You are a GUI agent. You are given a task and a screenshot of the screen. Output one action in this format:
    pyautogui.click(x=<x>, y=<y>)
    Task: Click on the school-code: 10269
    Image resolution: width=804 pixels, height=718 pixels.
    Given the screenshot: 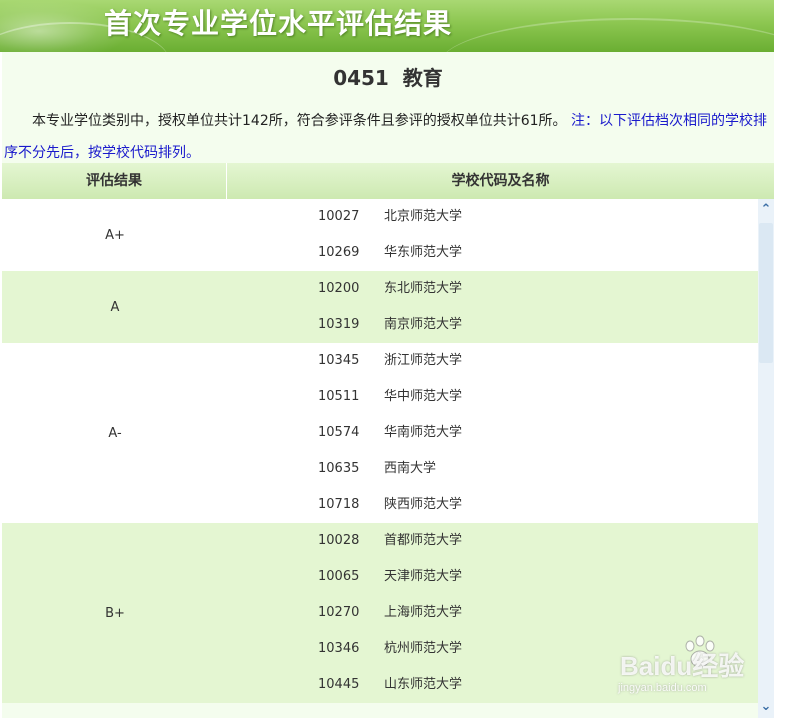 What is the action you would take?
    pyautogui.click(x=339, y=252)
    